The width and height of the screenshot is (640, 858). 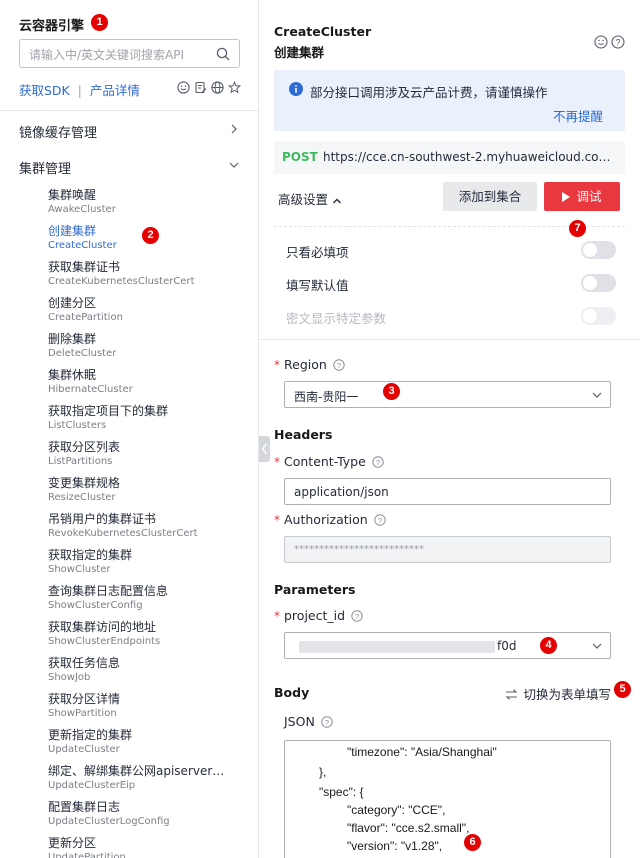 What do you see at coordinates (108, 591) in the screenshot?
I see `api-name-cn: 查询集群日志配置信息` at bounding box center [108, 591].